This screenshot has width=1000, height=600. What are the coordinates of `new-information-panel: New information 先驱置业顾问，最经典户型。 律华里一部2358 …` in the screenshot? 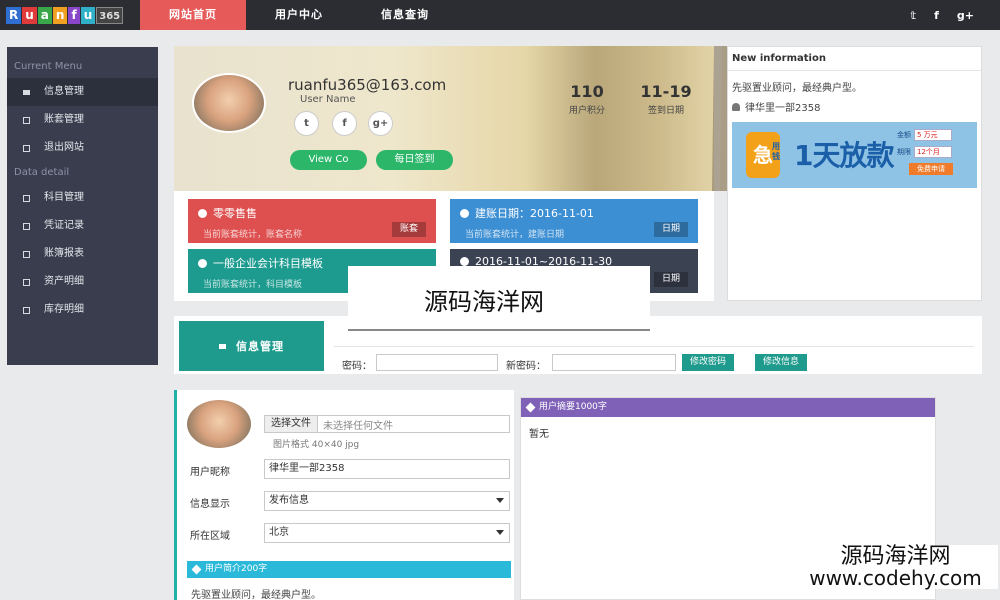 It's located at (854, 173).